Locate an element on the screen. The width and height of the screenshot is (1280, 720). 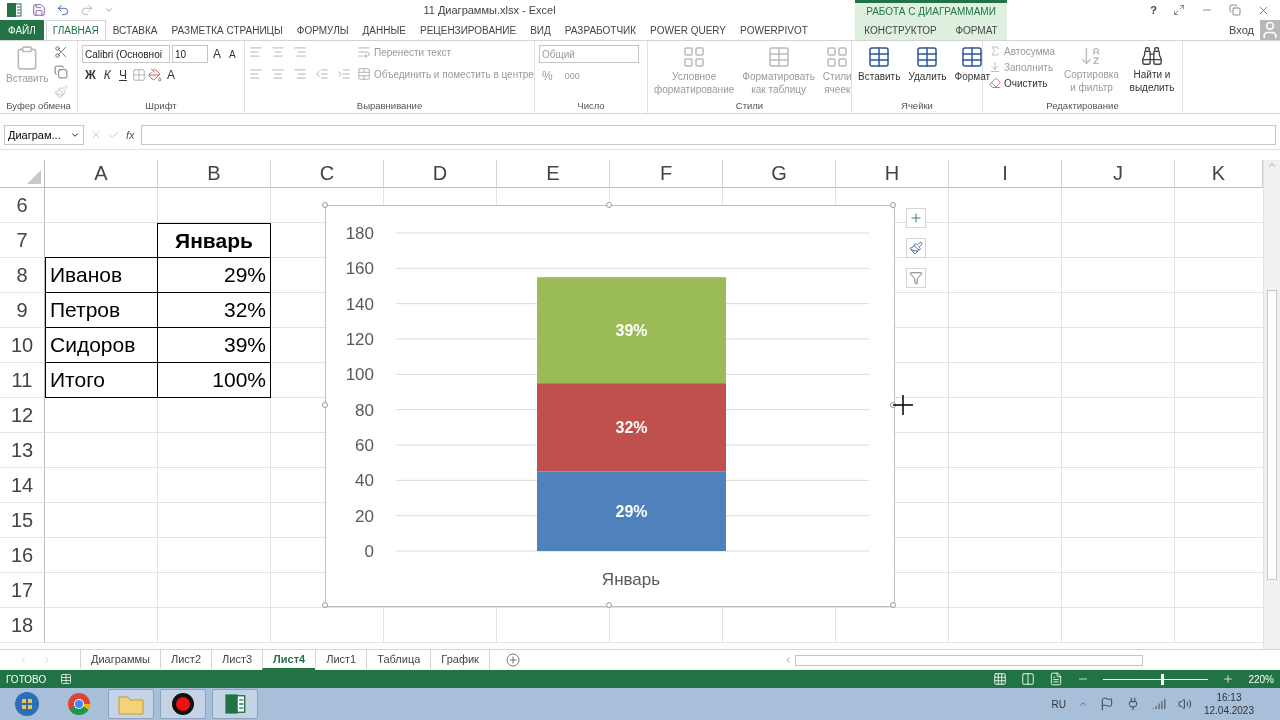
table-cell: Петров is located at coordinates (101, 311).